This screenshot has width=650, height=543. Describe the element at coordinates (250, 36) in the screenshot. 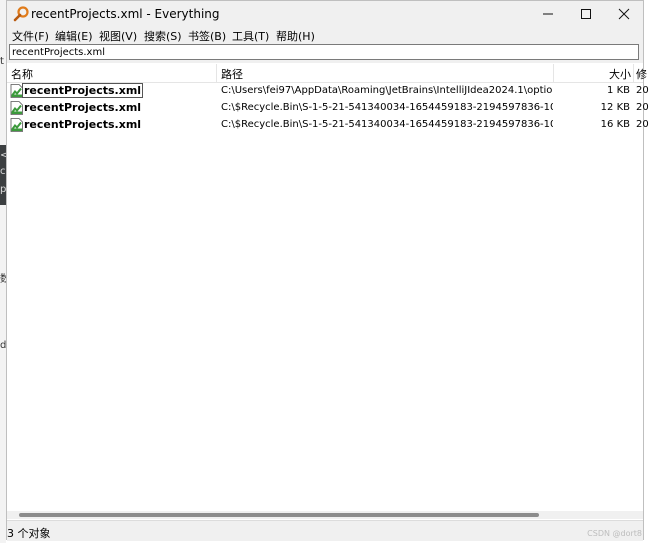

I see `menu-tools: 工具(T)` at that location.